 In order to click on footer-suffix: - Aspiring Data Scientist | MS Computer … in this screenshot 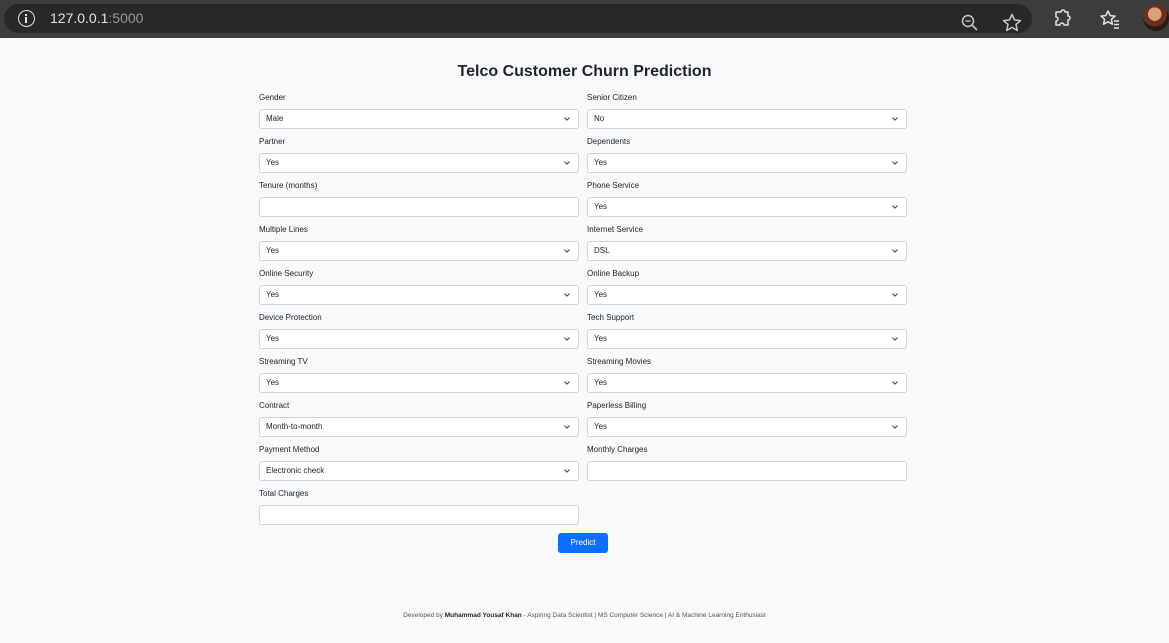, I will do `click(644, 615)`.